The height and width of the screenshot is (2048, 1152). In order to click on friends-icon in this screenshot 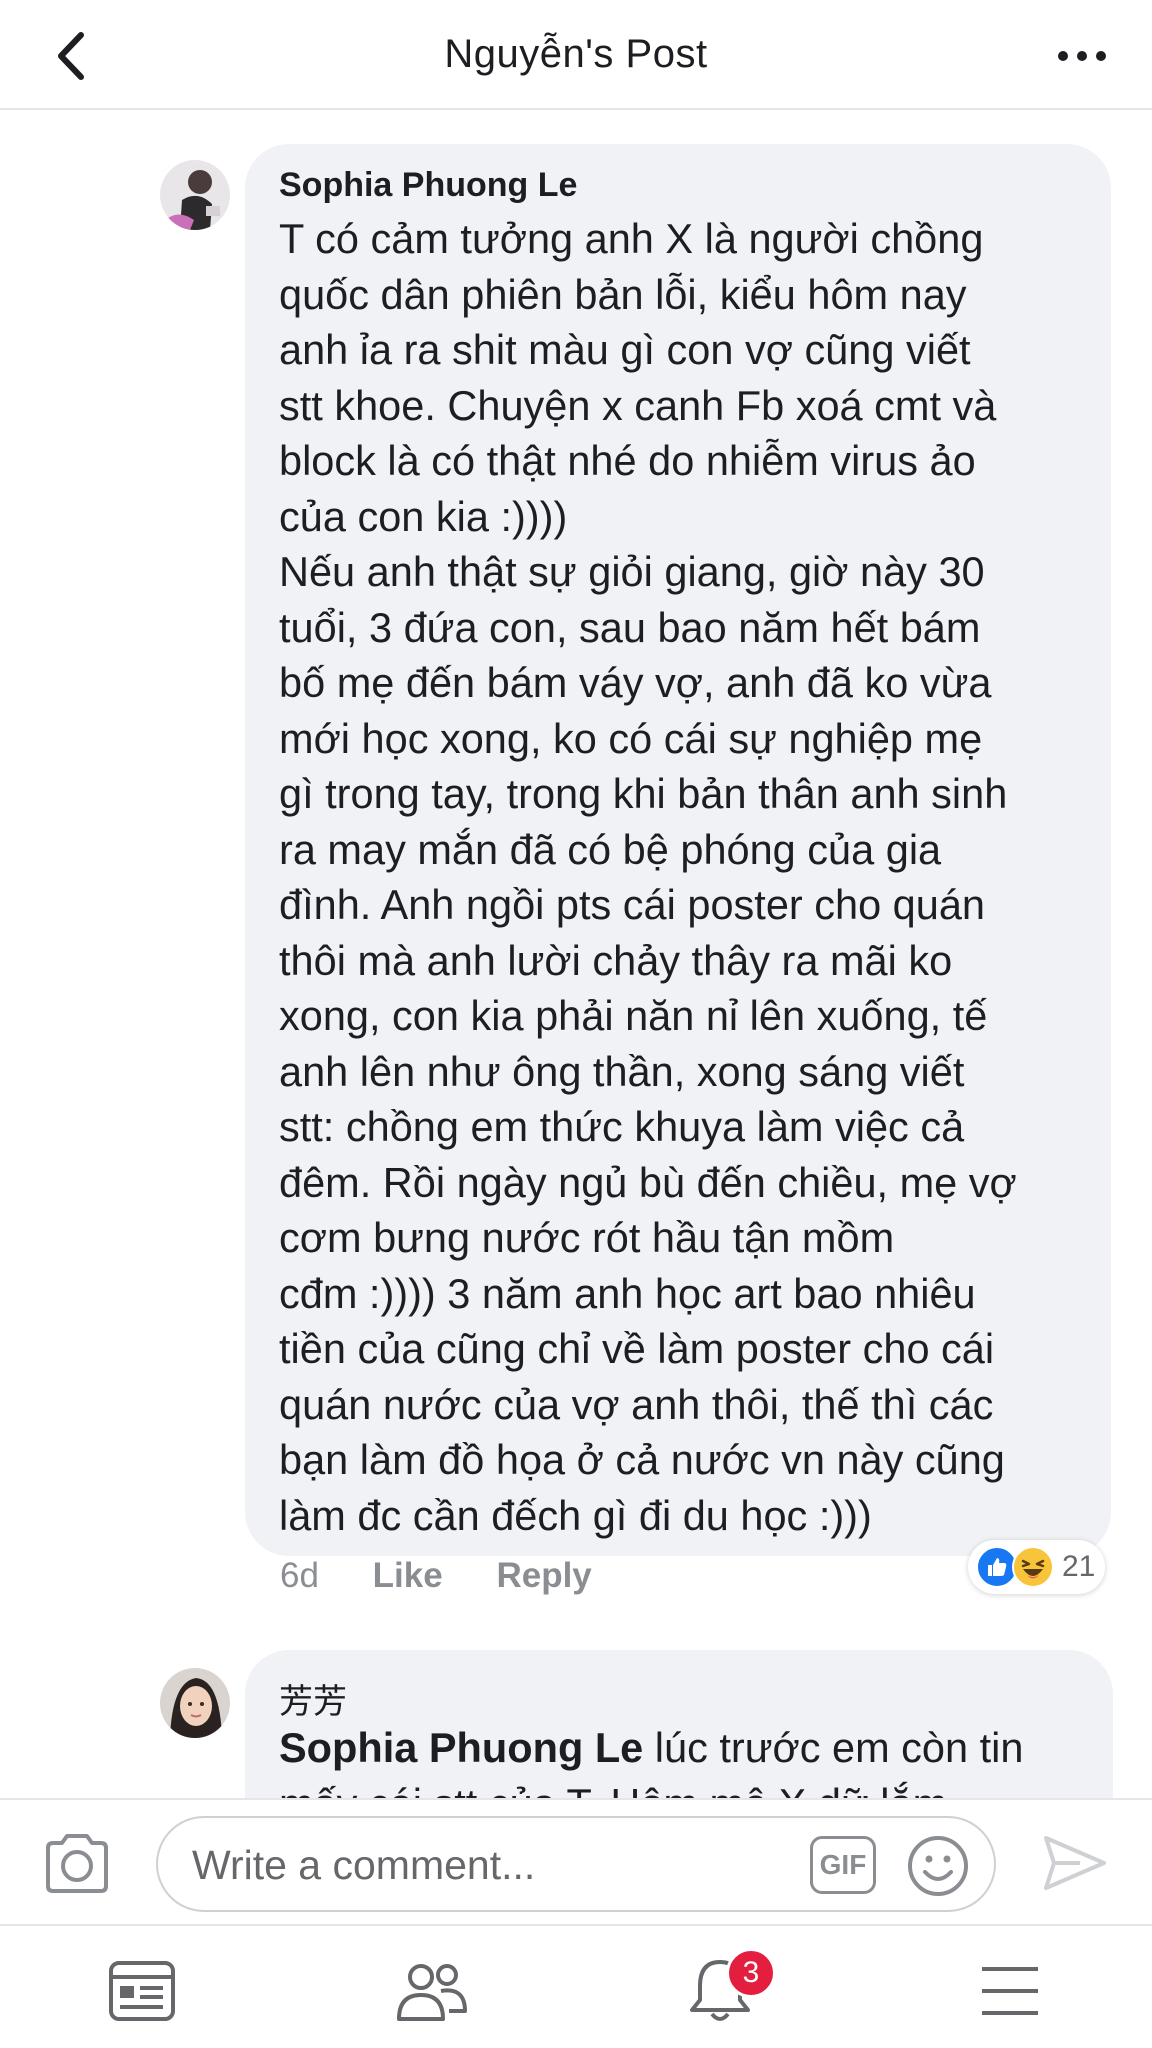, I will do `click(432, 1992)`.